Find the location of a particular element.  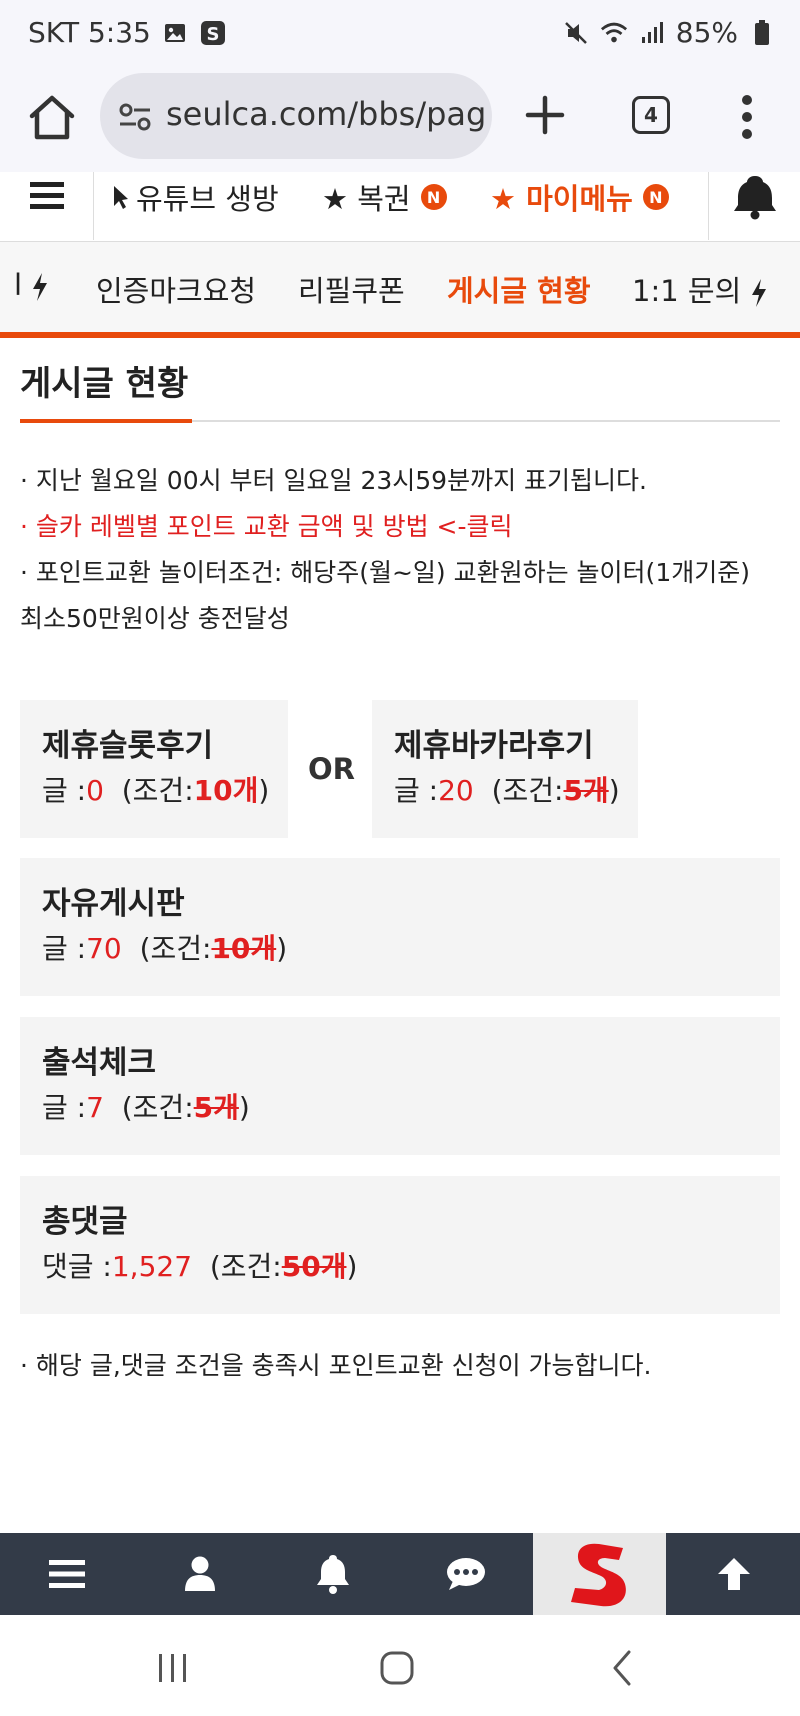

new-tab-button is located at coordinates (545, 115).